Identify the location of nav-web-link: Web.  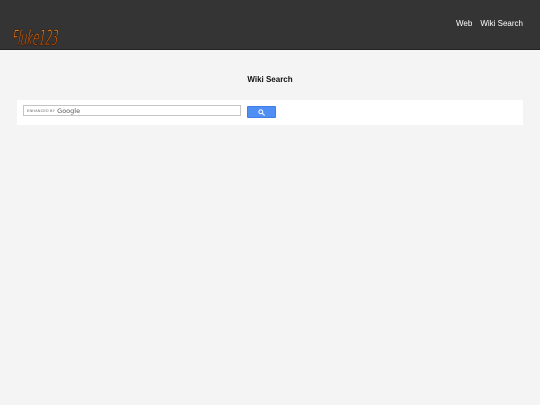
(464, 23).